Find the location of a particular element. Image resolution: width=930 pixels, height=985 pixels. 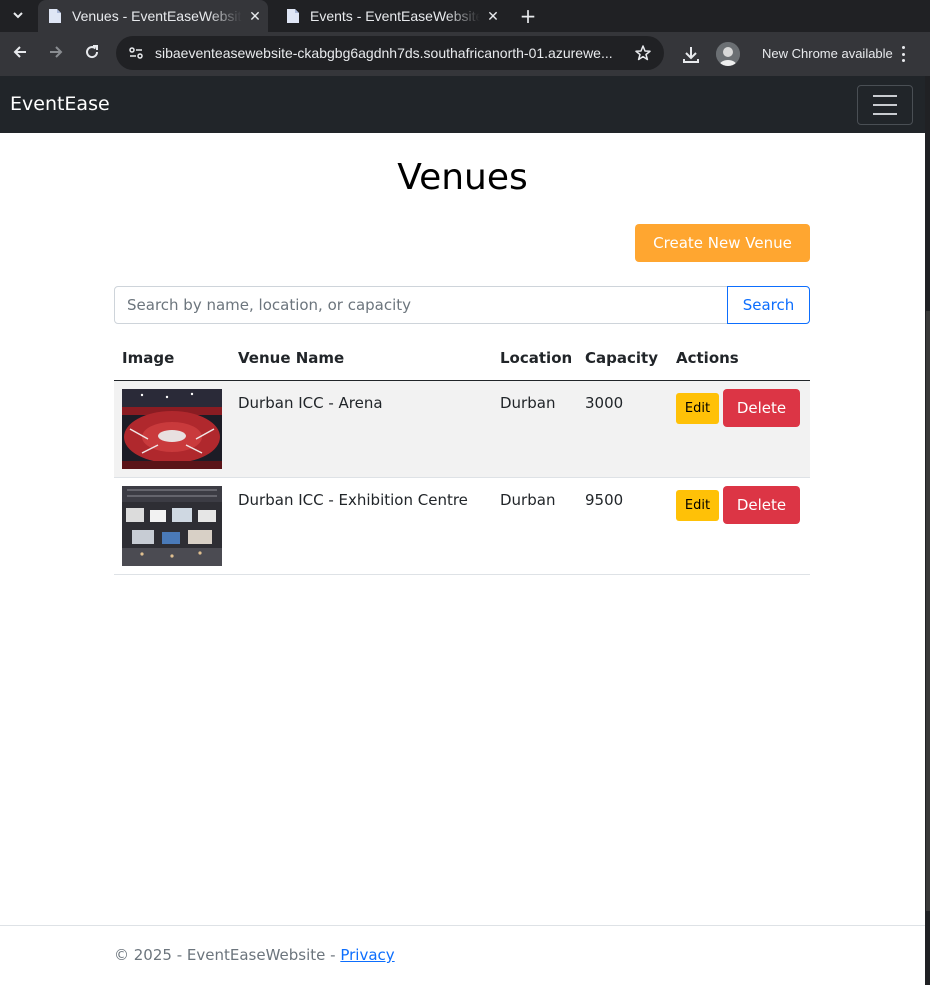

column-header-actions: Actions is located at coordinates (707, 358).